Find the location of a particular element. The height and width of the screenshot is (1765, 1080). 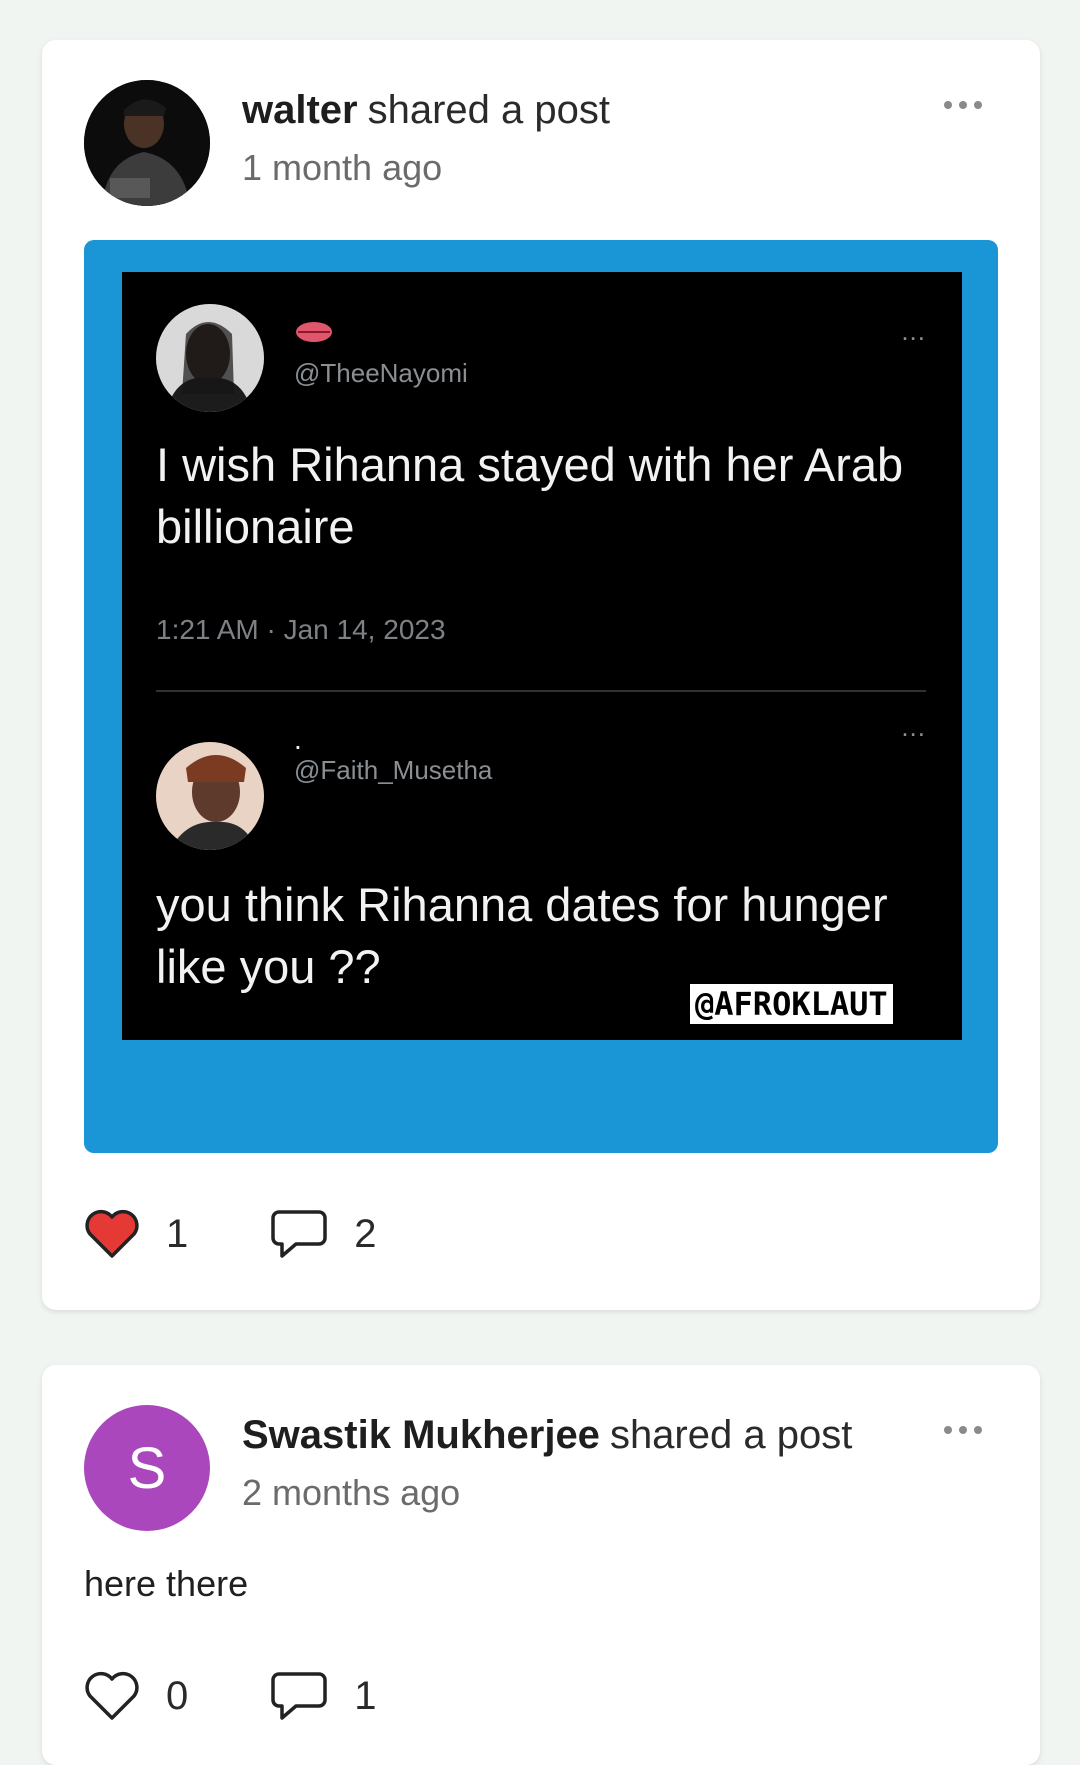

post-header: walter shared a post 1 month ago is located at coordinates (426, 138).